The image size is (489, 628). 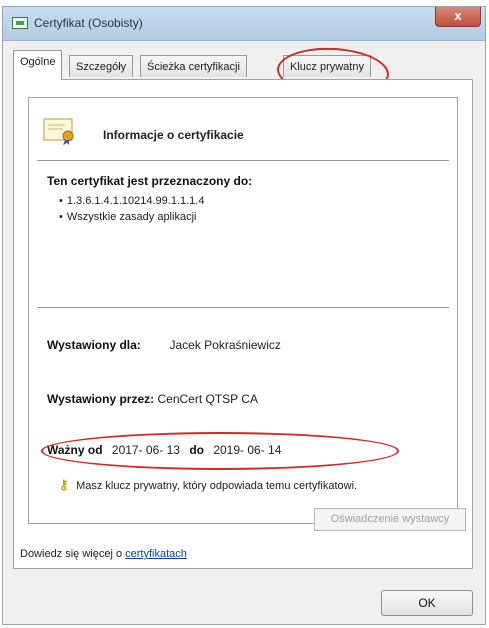 I want to click on issued-by-value: CenCert QTSP CA, so click(x=207, y=399).